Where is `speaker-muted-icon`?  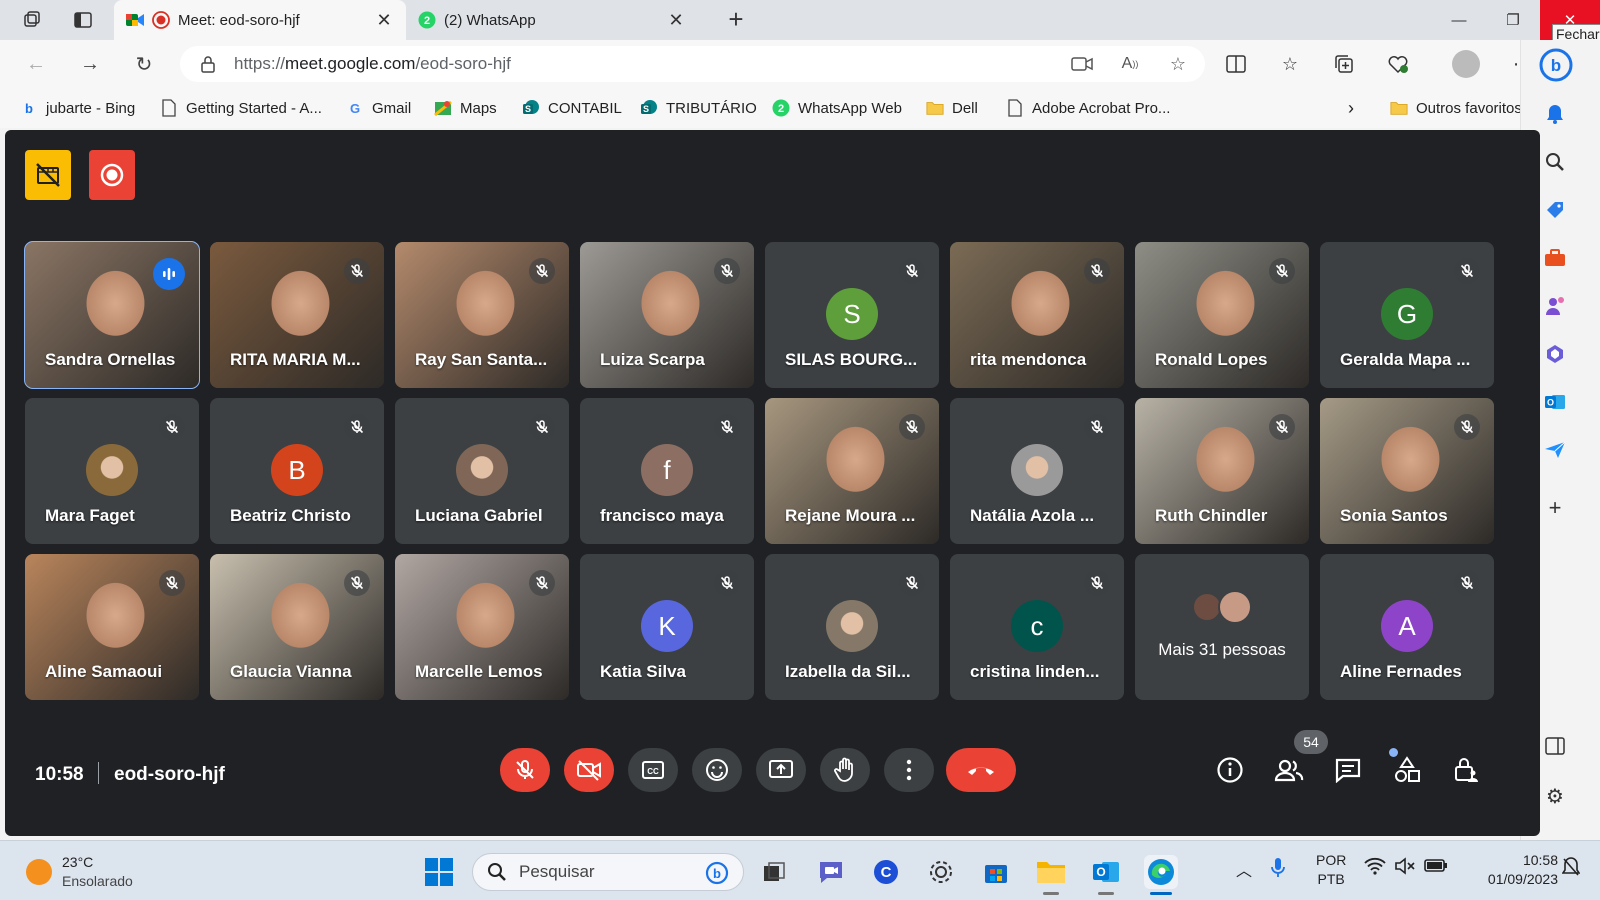 speaker-muted-icon is located at coordinates (1405, 866).